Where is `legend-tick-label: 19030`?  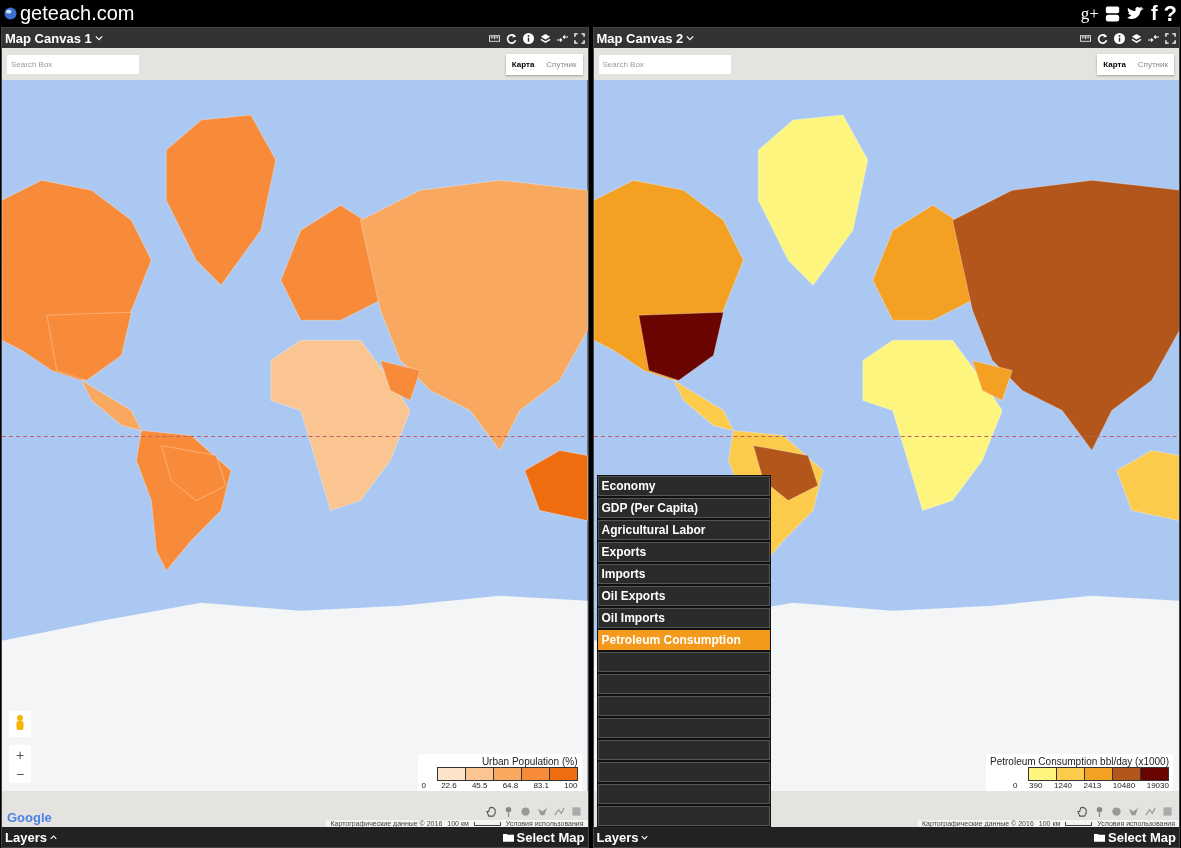
legend-tick-label: 19030 is located at coordinates (1157, 785).